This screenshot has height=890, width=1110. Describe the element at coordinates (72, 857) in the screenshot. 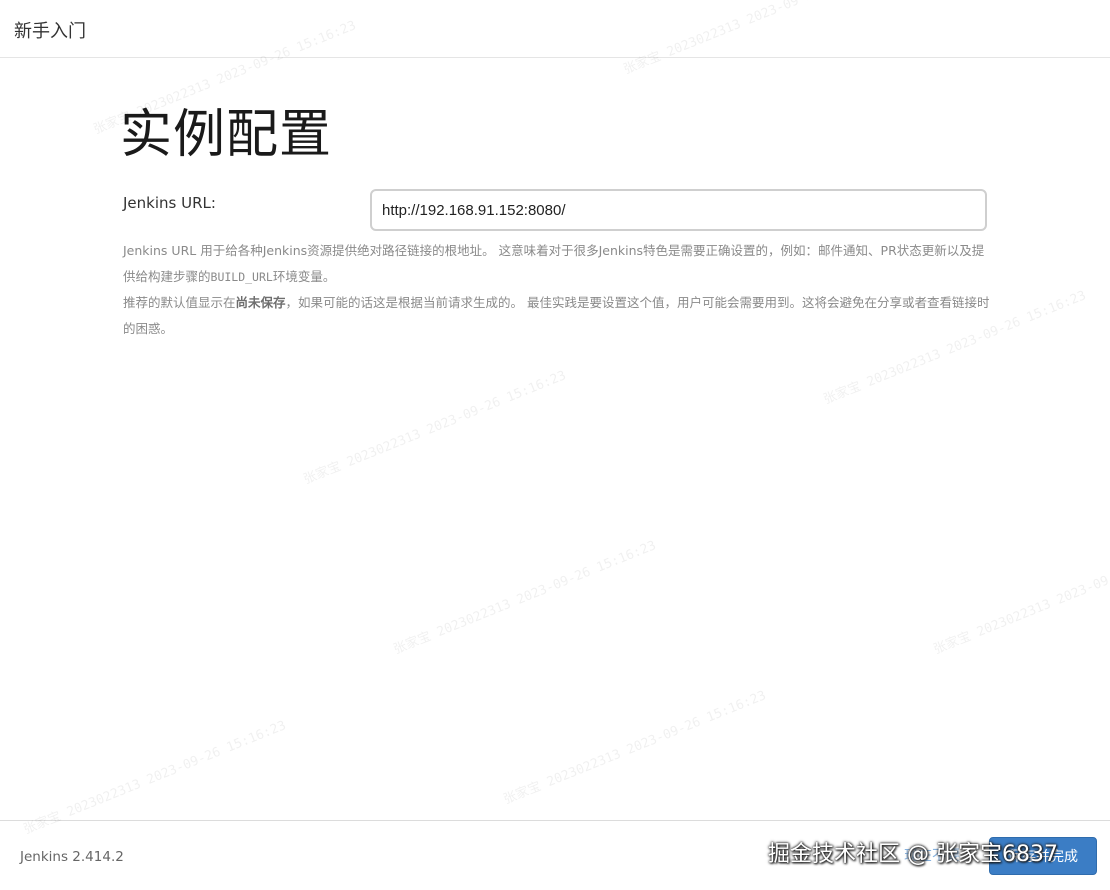

I see `jenkins-version: Jenkins 2.414.2` at that location.